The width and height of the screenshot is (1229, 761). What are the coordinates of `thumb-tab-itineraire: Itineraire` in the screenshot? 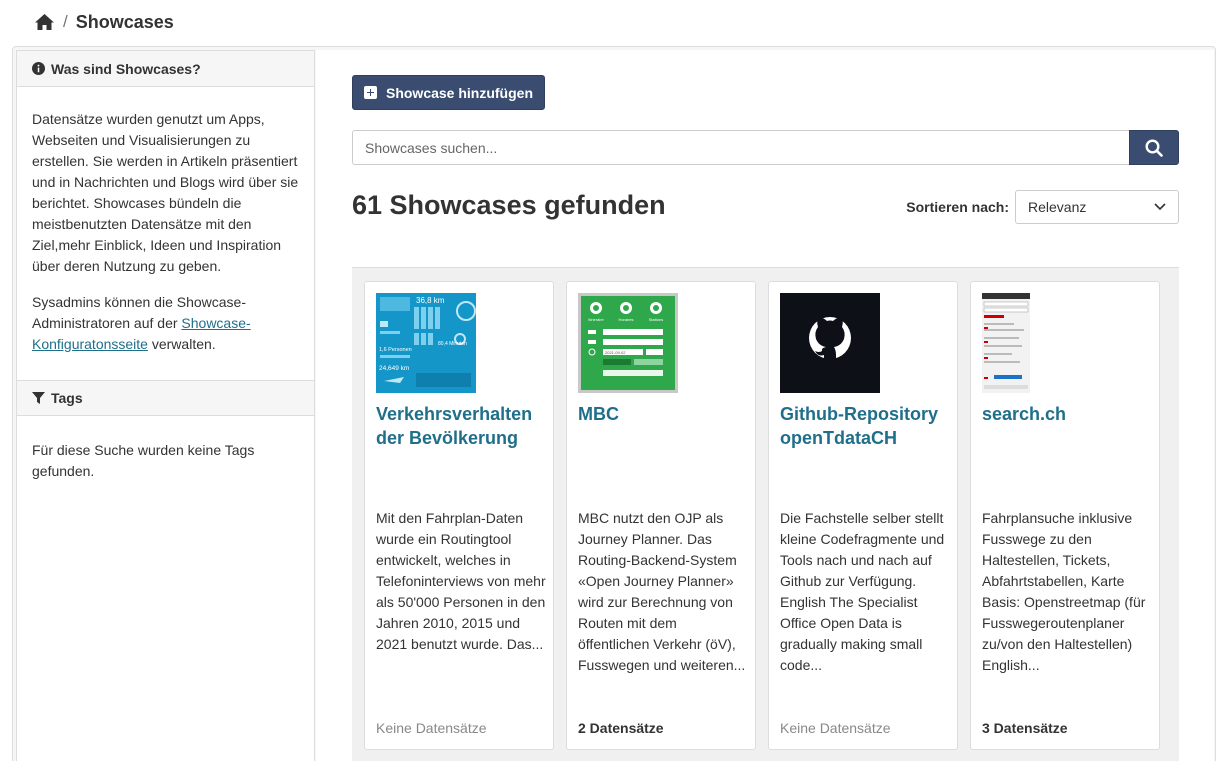 It's located at (596, 319).